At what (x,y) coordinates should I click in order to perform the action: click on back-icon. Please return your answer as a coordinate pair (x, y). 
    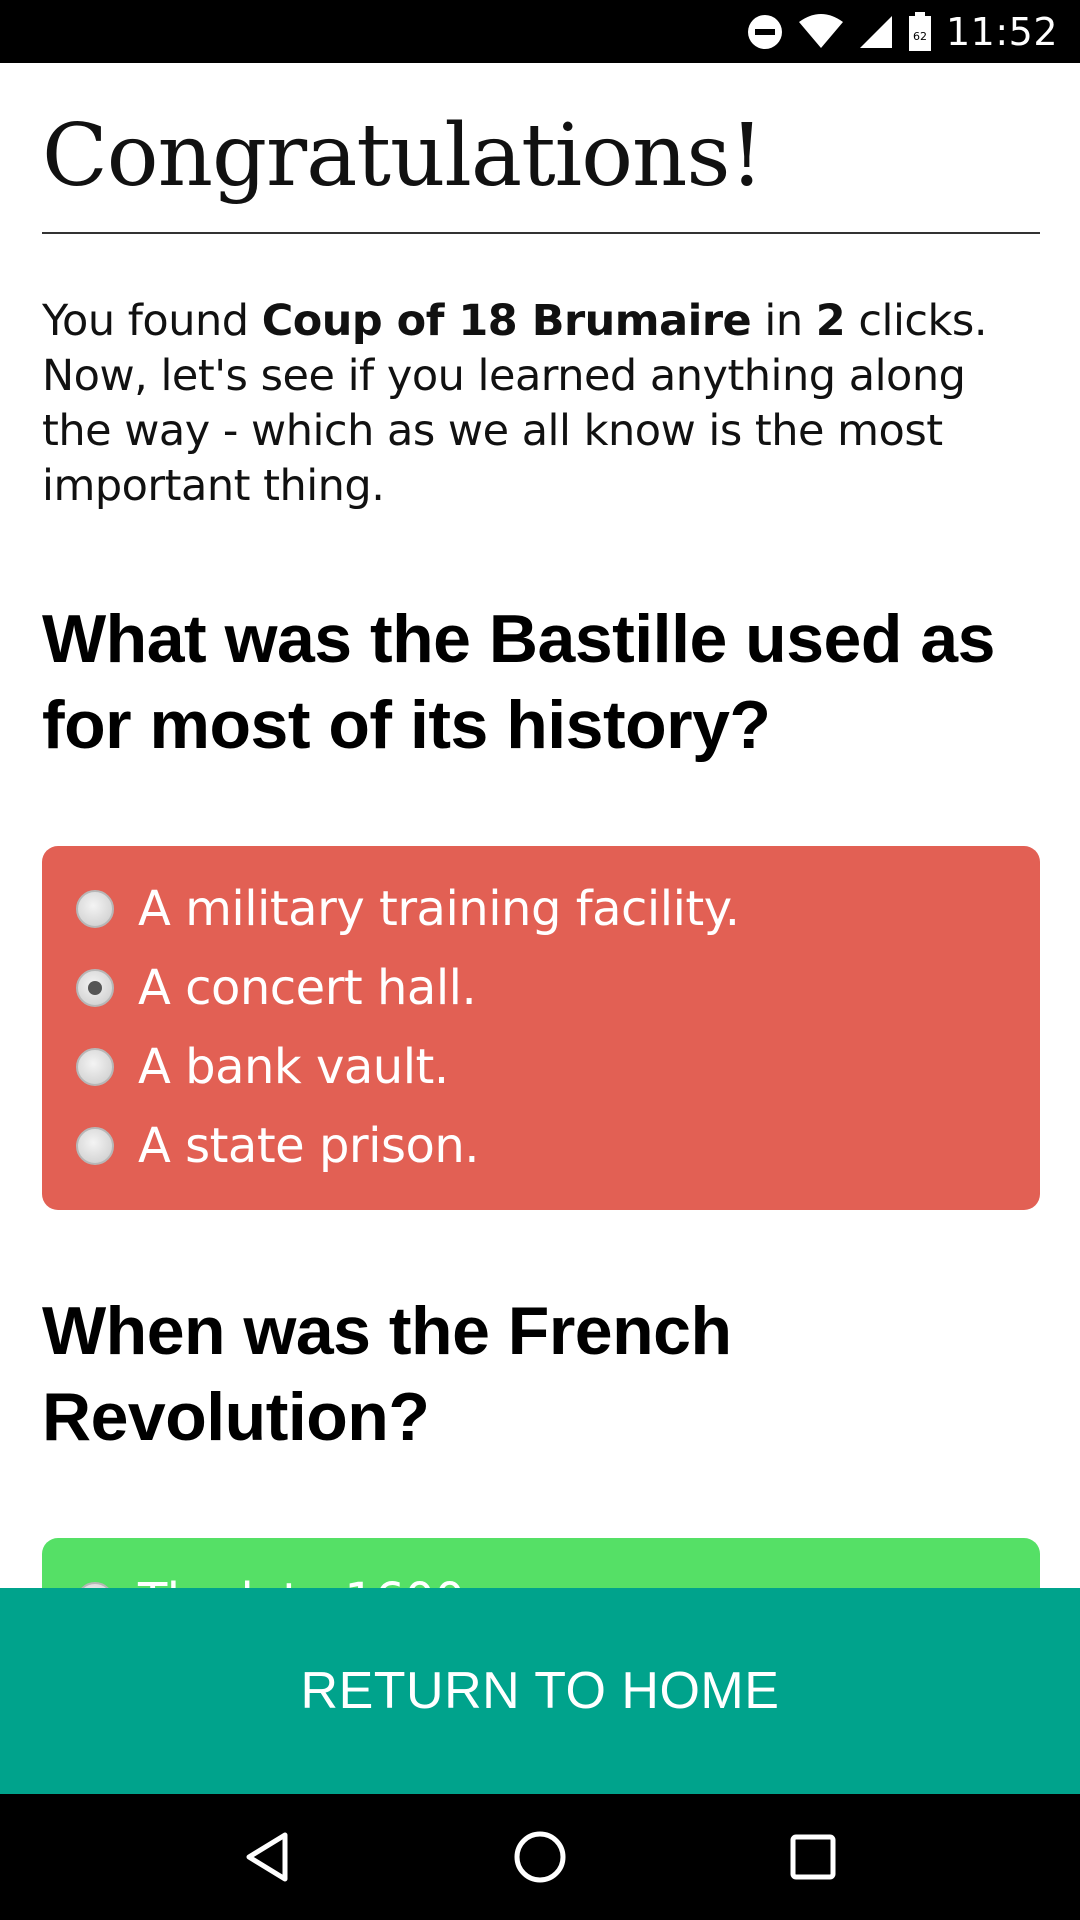
    Looking at the image, I should click on (267, 1857).